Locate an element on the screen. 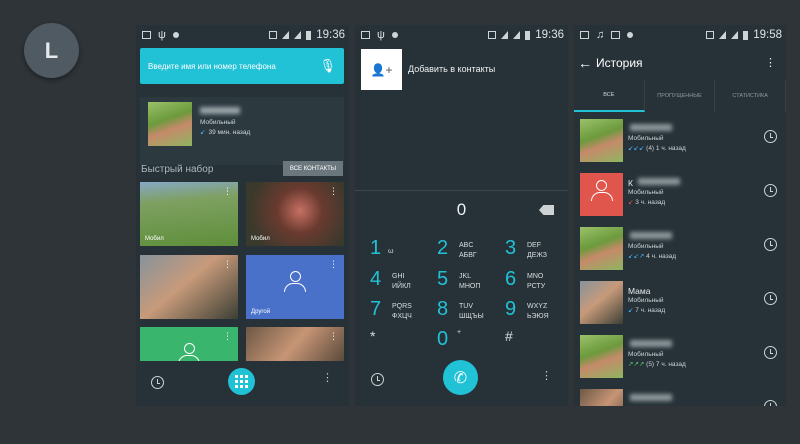 Image resolution: width=800 pixels, height=444 pixels. usb-icon: ψ is located at coordinates (162, 35).